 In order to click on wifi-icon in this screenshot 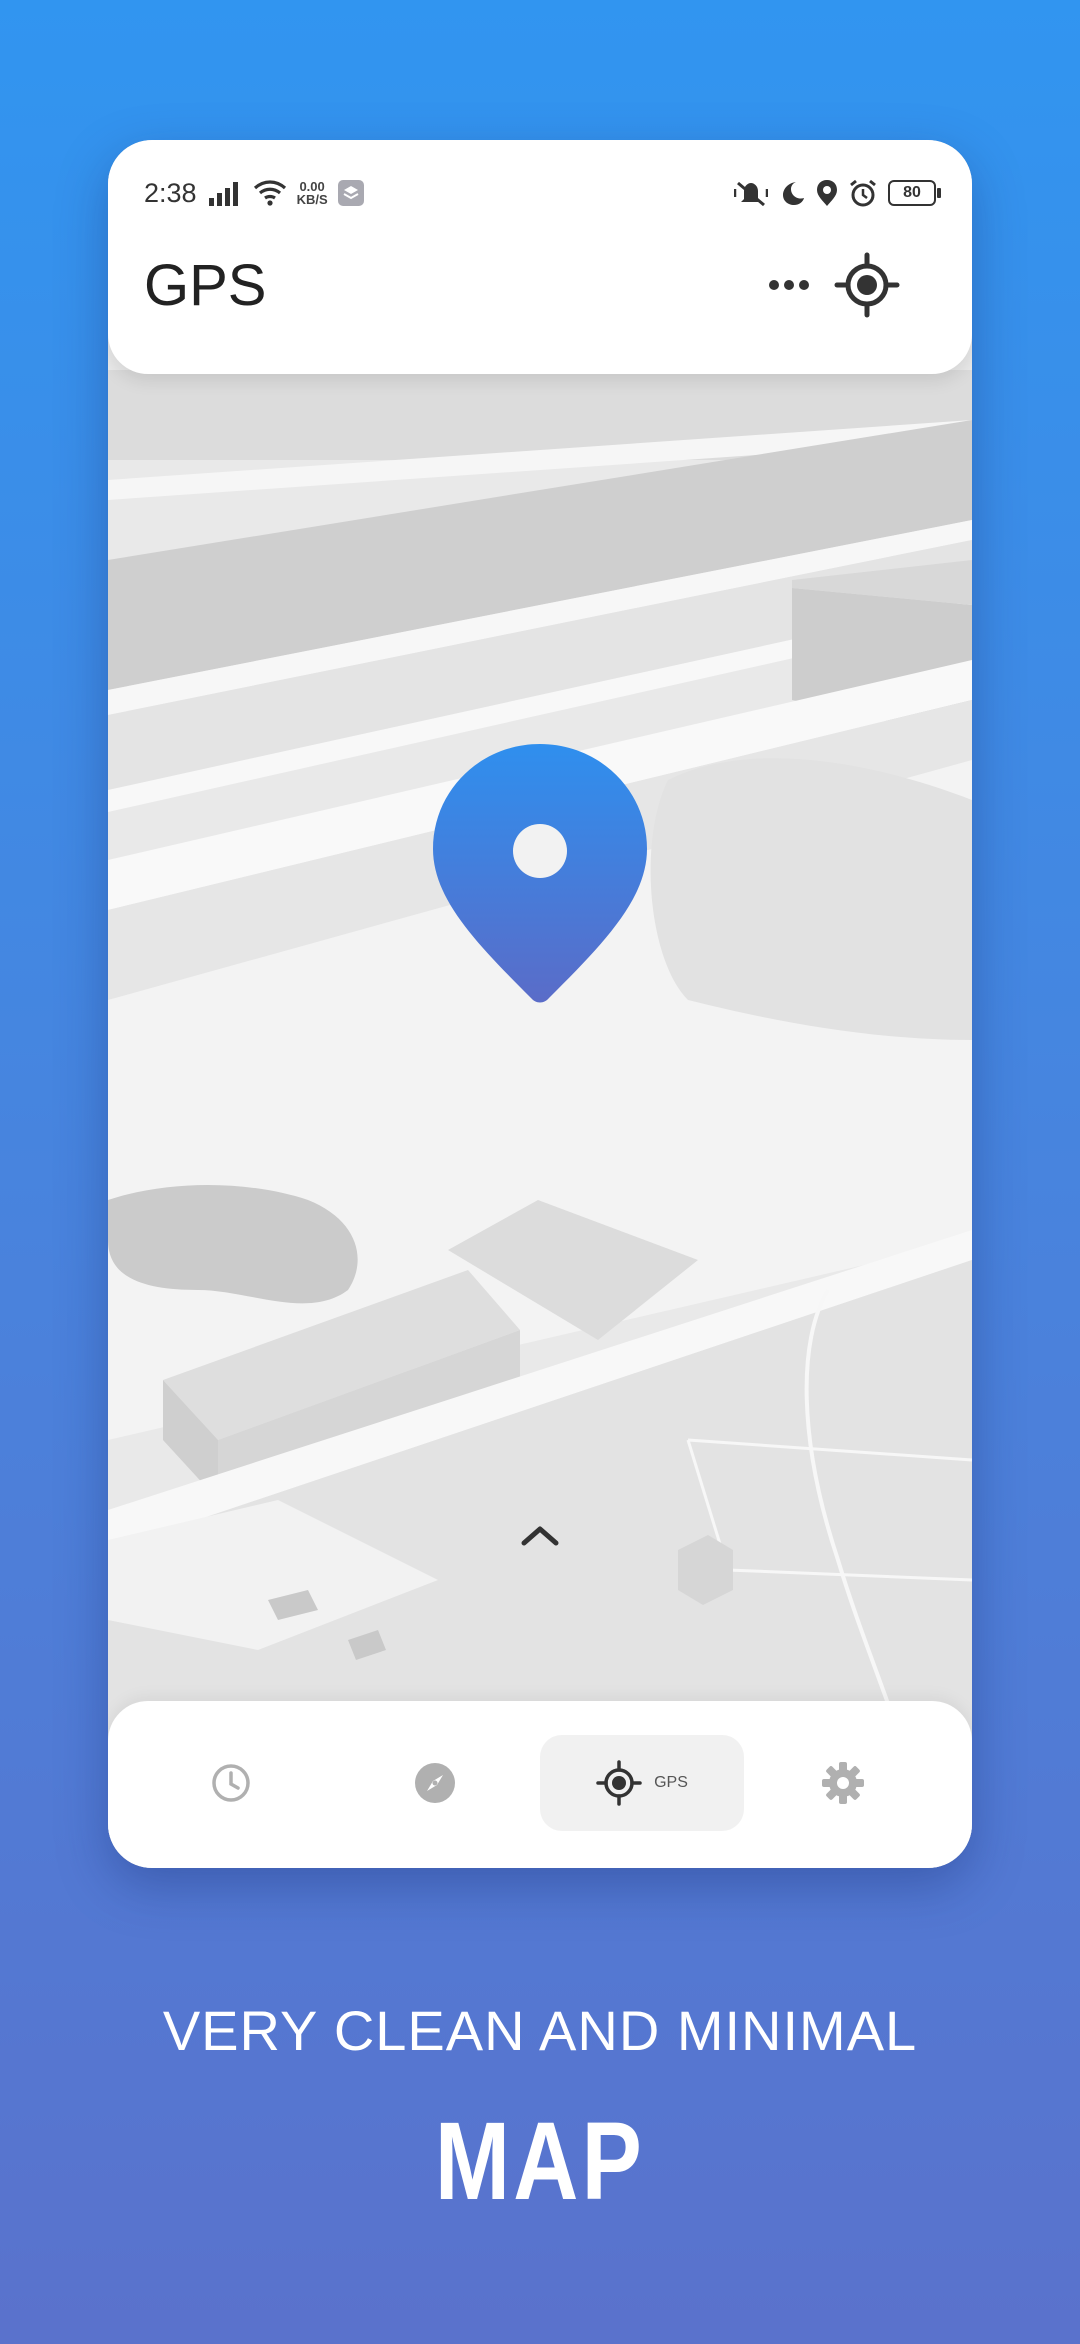, I will do `click(269, 193)`.